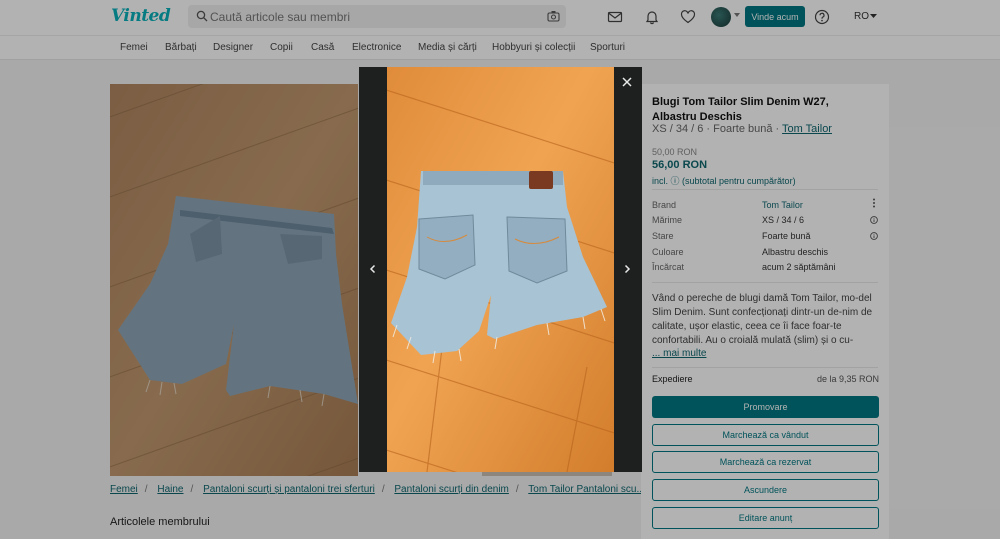 This screenshot has height=539, width=1000. What do you see at coordinates (373, 269) in the screenshot?
I see `chevron-left-icon` at bounding box center [373, 269].